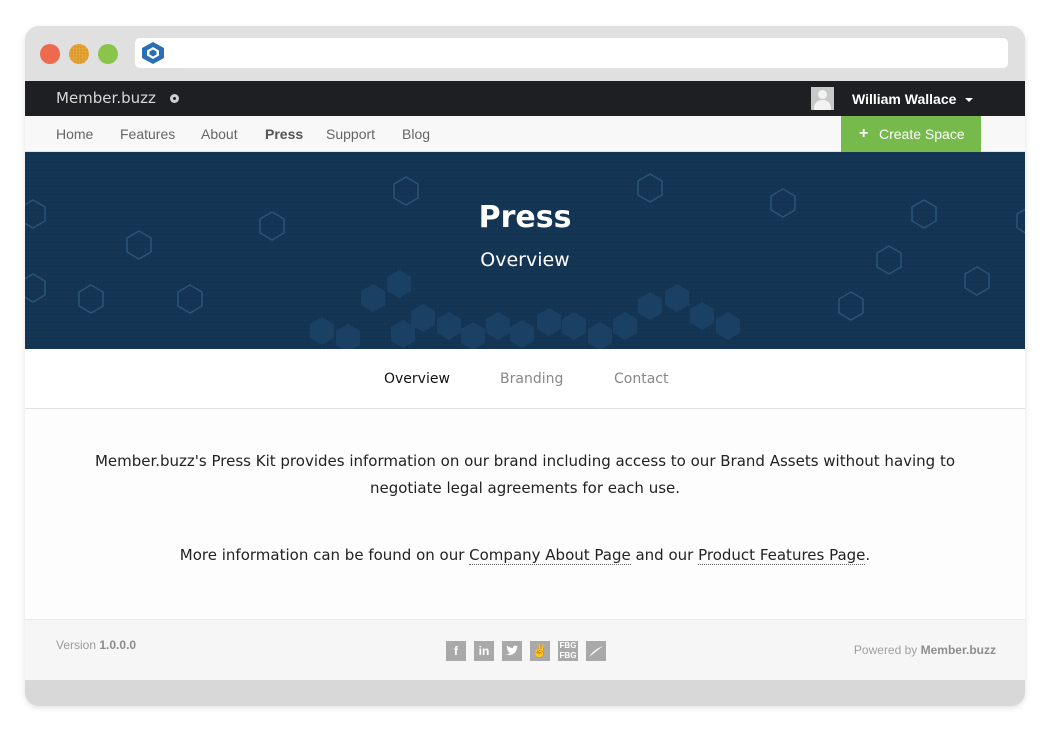  Describe the element at coordinates (174, 98) in the screenshot. I see `brand-status-icon` at that location.